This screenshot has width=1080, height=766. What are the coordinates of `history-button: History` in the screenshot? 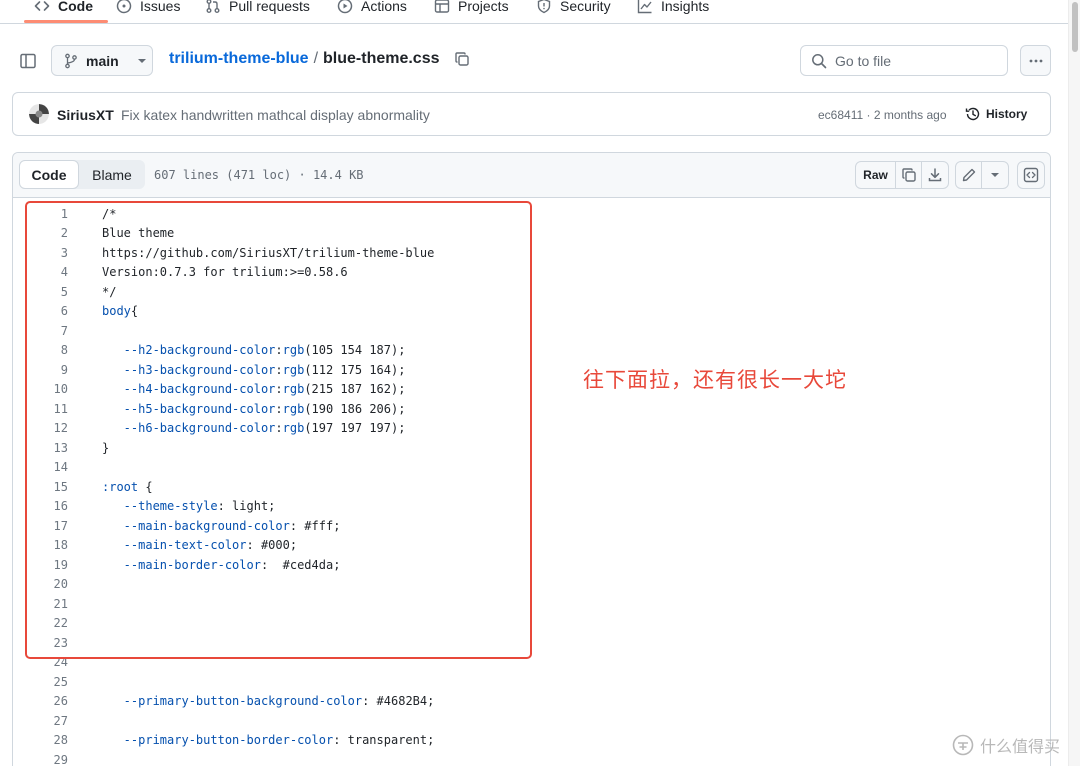 It's located at (996, 114).